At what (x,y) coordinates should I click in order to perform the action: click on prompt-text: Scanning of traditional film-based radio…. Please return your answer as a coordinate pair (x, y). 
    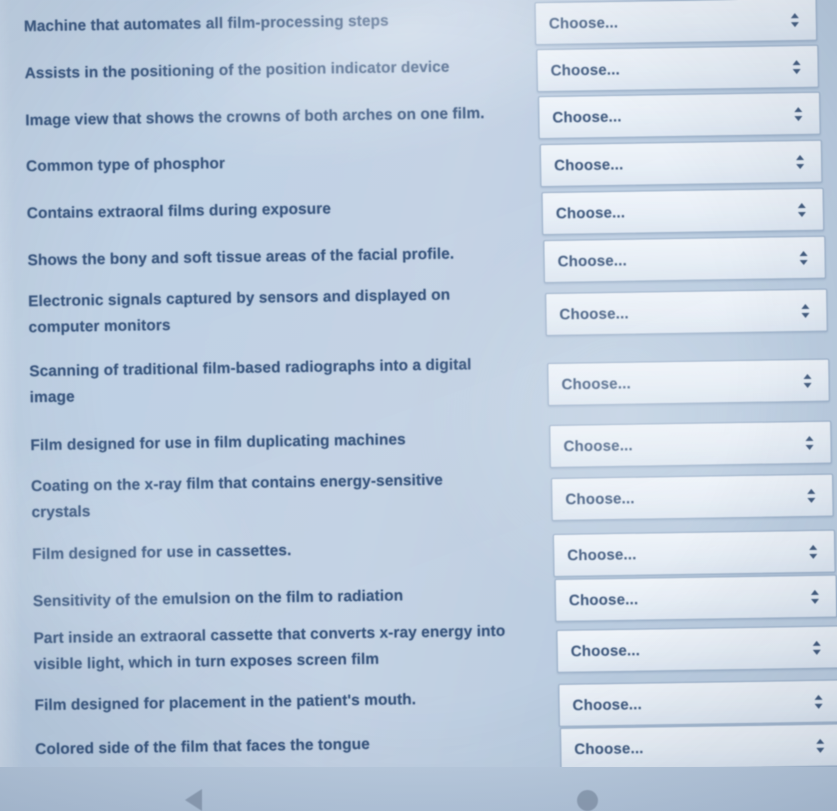
    Looking at the image, I should click on (250, 381).